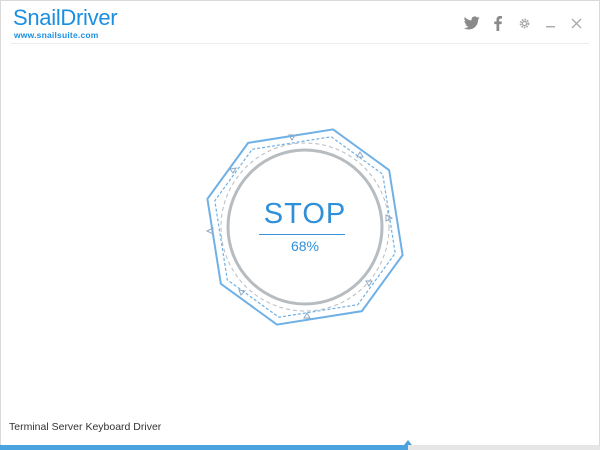 This screenshot has height=450, width=600. I want to click on current-scan-item: Terminal Server Keyboard Driver, so click(85, 427).